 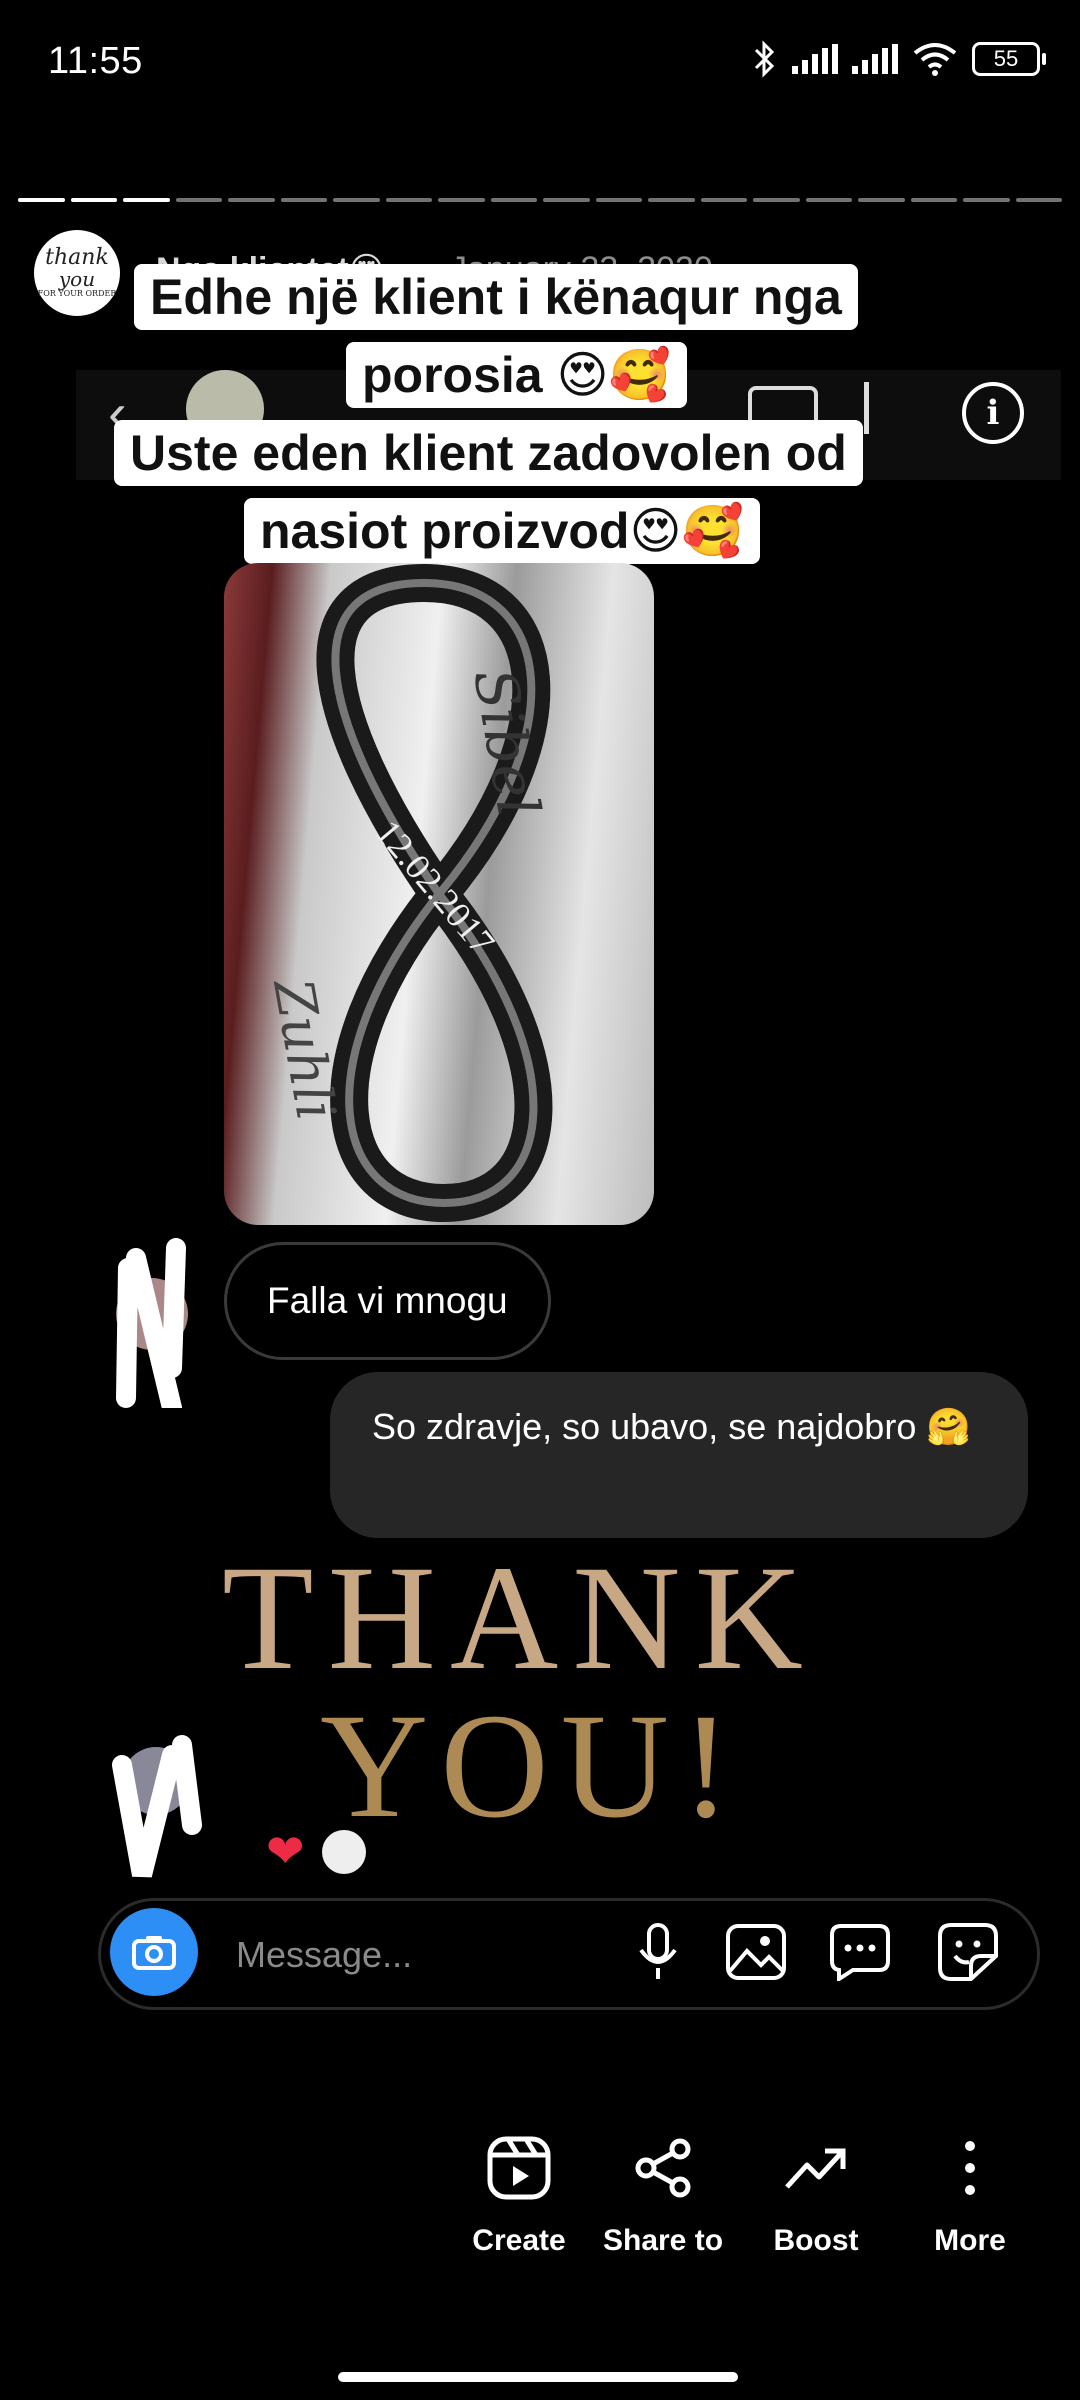 What do you see at coordinates (885, 408) in the screenshot?
I see `flag-icon` at bounding box center [885, 408].